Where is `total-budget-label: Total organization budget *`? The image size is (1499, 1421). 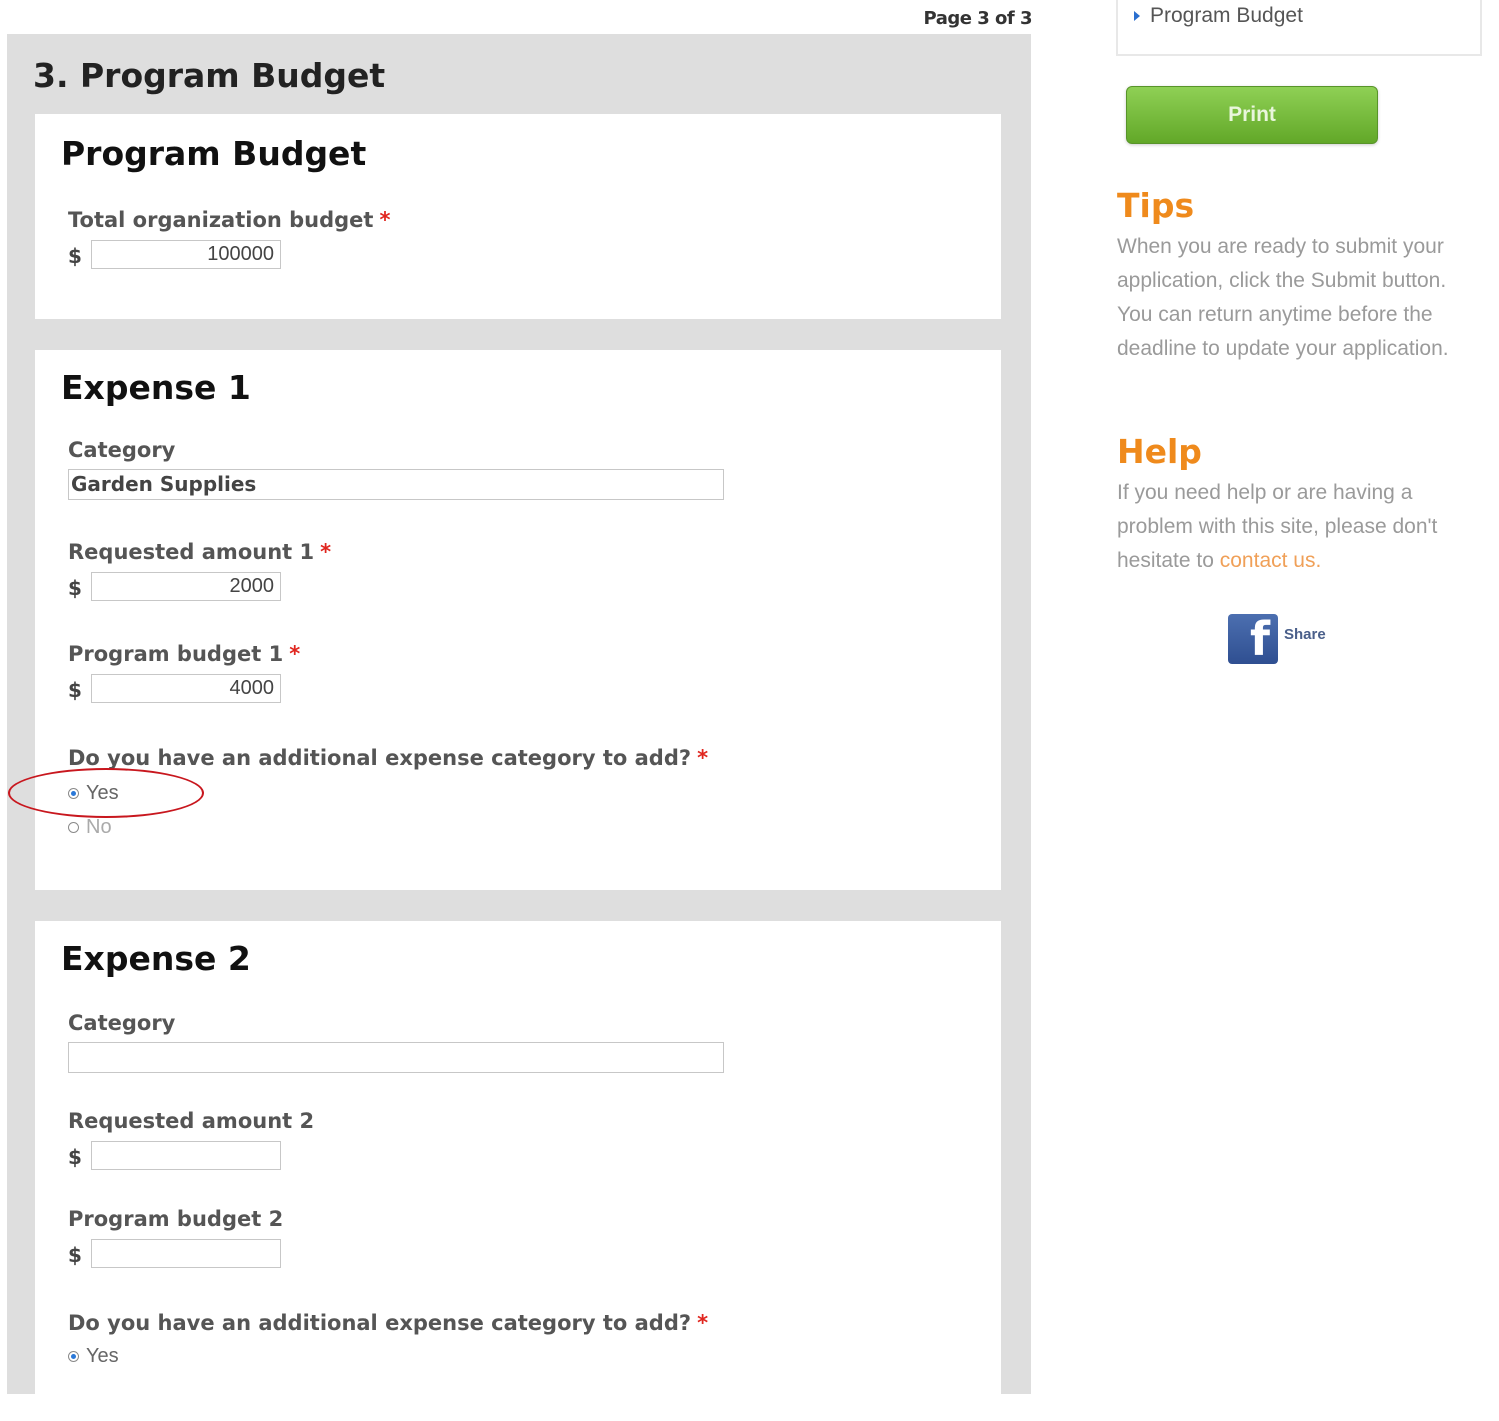
total-budget-label: Total organization budget * is located at coordinates (229, 220).